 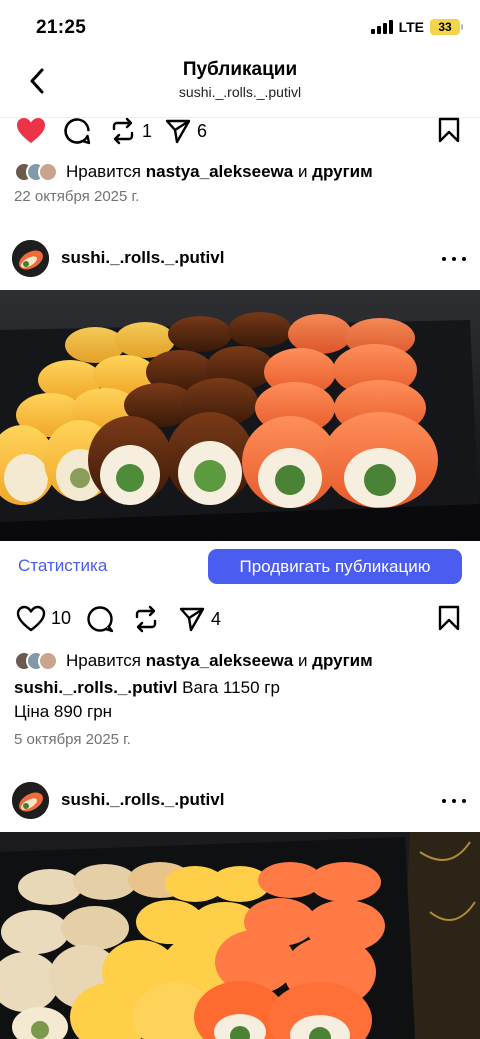 I want to click on status-bar: 21:25 LTE 33, so click(x=240, y=28).